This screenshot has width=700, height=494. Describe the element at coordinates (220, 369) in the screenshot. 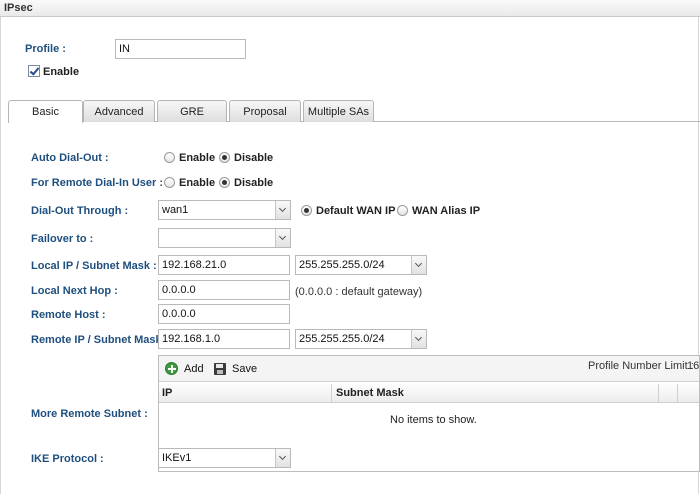

I see `save-icon` at that location.